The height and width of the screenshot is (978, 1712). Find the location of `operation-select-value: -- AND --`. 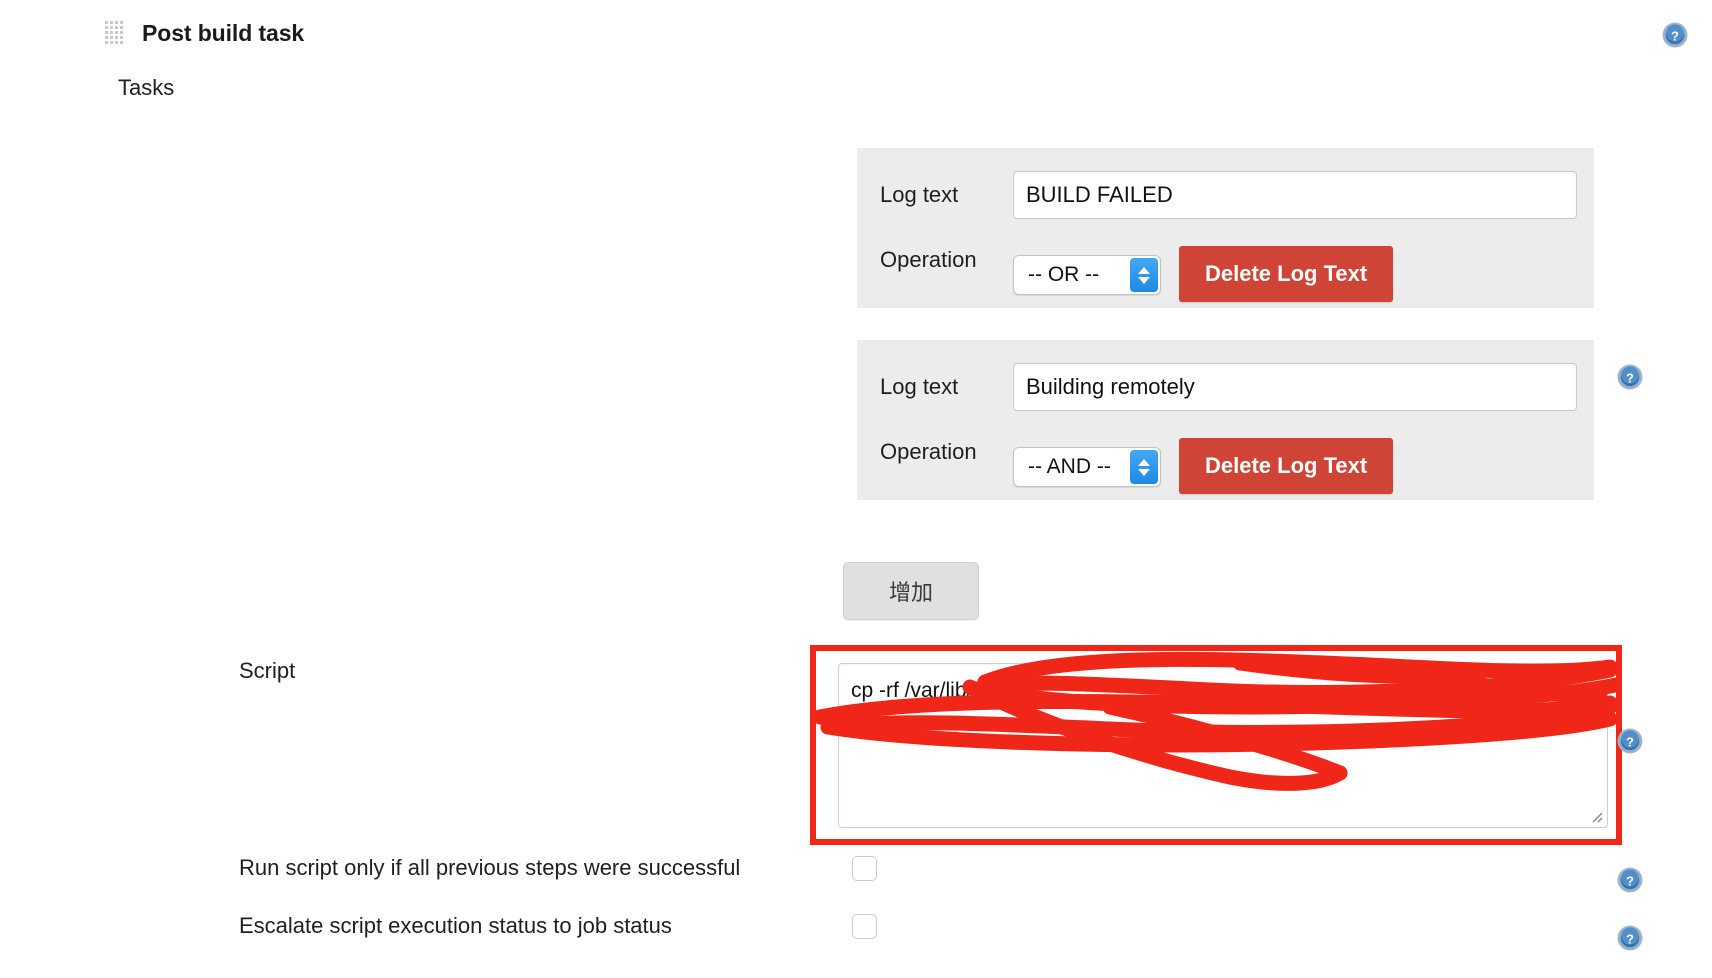

operation-select-value: -- AND -- is located at coordinates (1069, 466).